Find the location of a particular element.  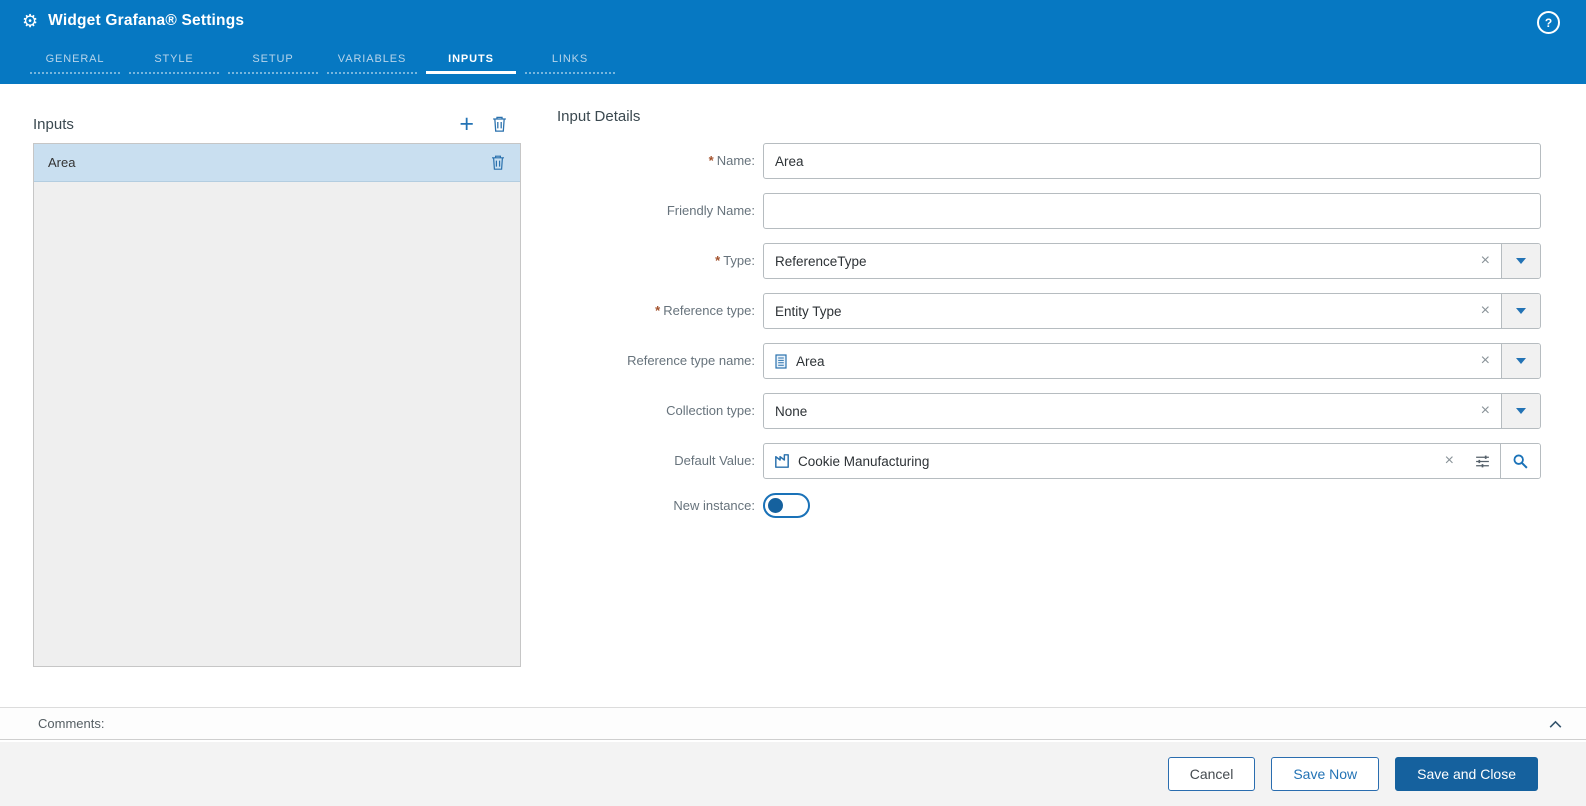

reference-type-row: * Reference type: Entity Type × is located at coordinates (1049, 311).